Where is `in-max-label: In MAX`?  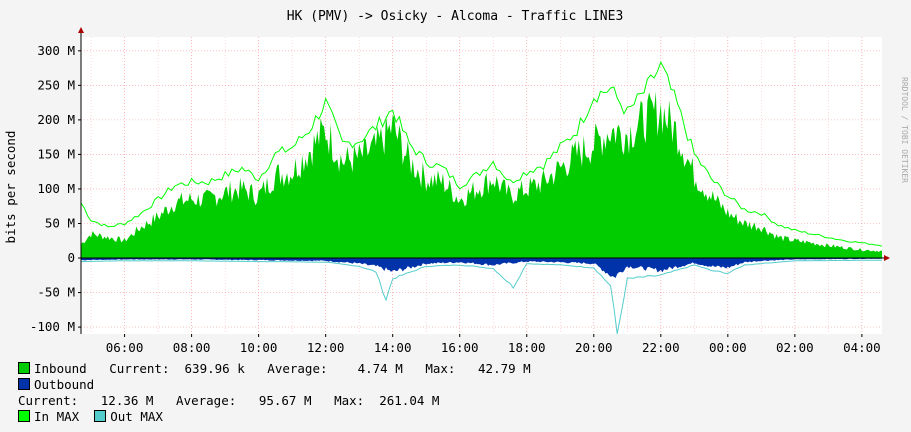
in-max-label: In MAX is located at coordinates (57, 416).